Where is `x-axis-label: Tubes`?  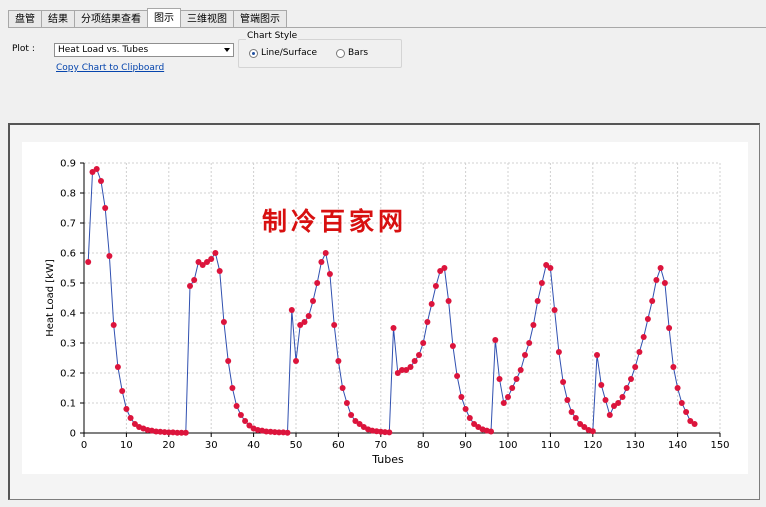
x-axis-label: Tubes is located at coordinates (387, 459).